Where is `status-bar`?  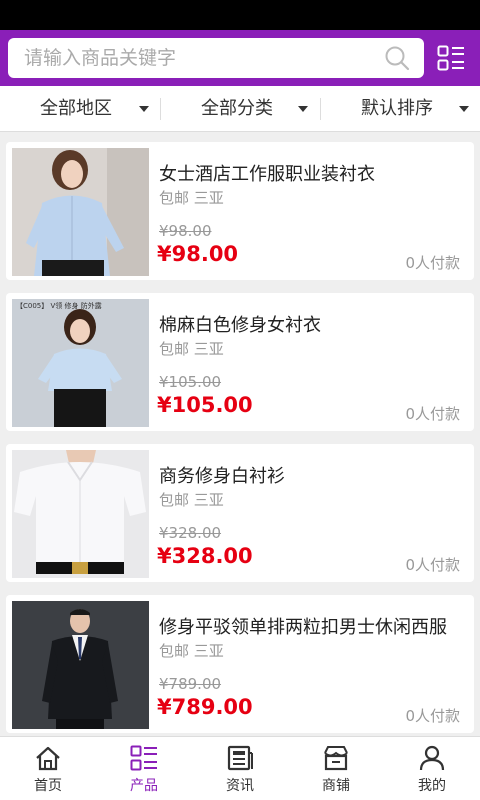 status-bar is located at coordinates (240, 15).